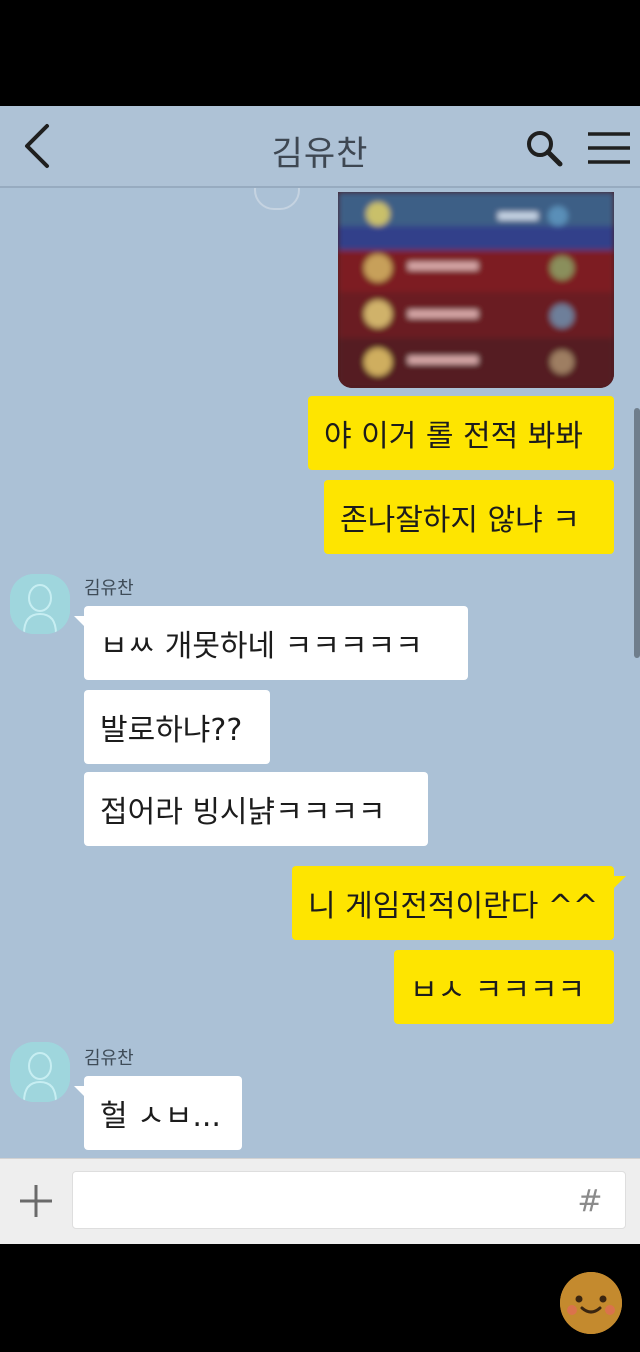 The height and width of the screenshot is (1352, 640). What do you see at coordinates (453, 906) in the screenshot?
I see `message-text: 니 게임전적이란다 ^^` at bounding box center [453, 906].